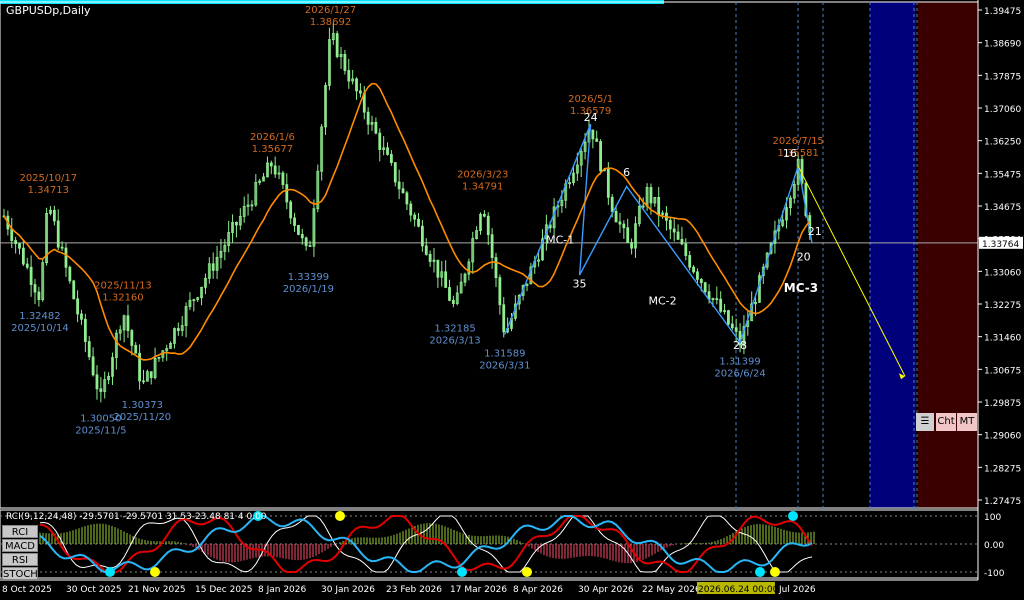  What do you see at coordinates (224, 590) in the screenshot?
I see `time-tick-label: 15 Dec 2025` at bounding box center [224, 590].